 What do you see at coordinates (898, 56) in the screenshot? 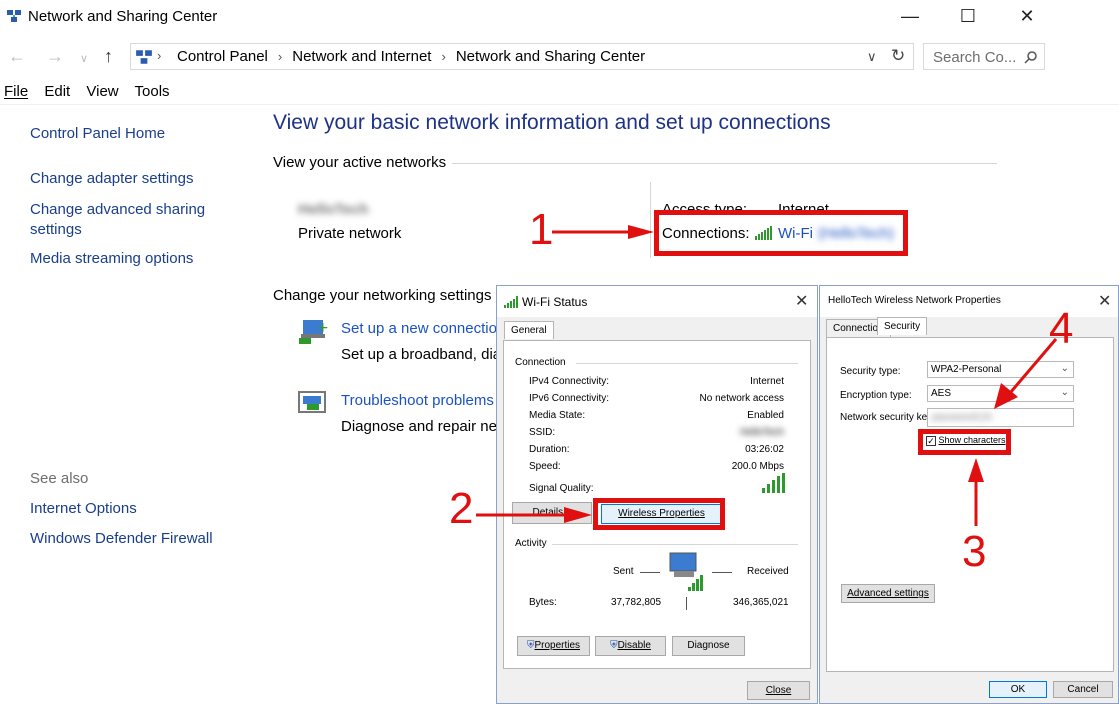
I see `refresh-icon: ↻` at bounding box center [898, 56].